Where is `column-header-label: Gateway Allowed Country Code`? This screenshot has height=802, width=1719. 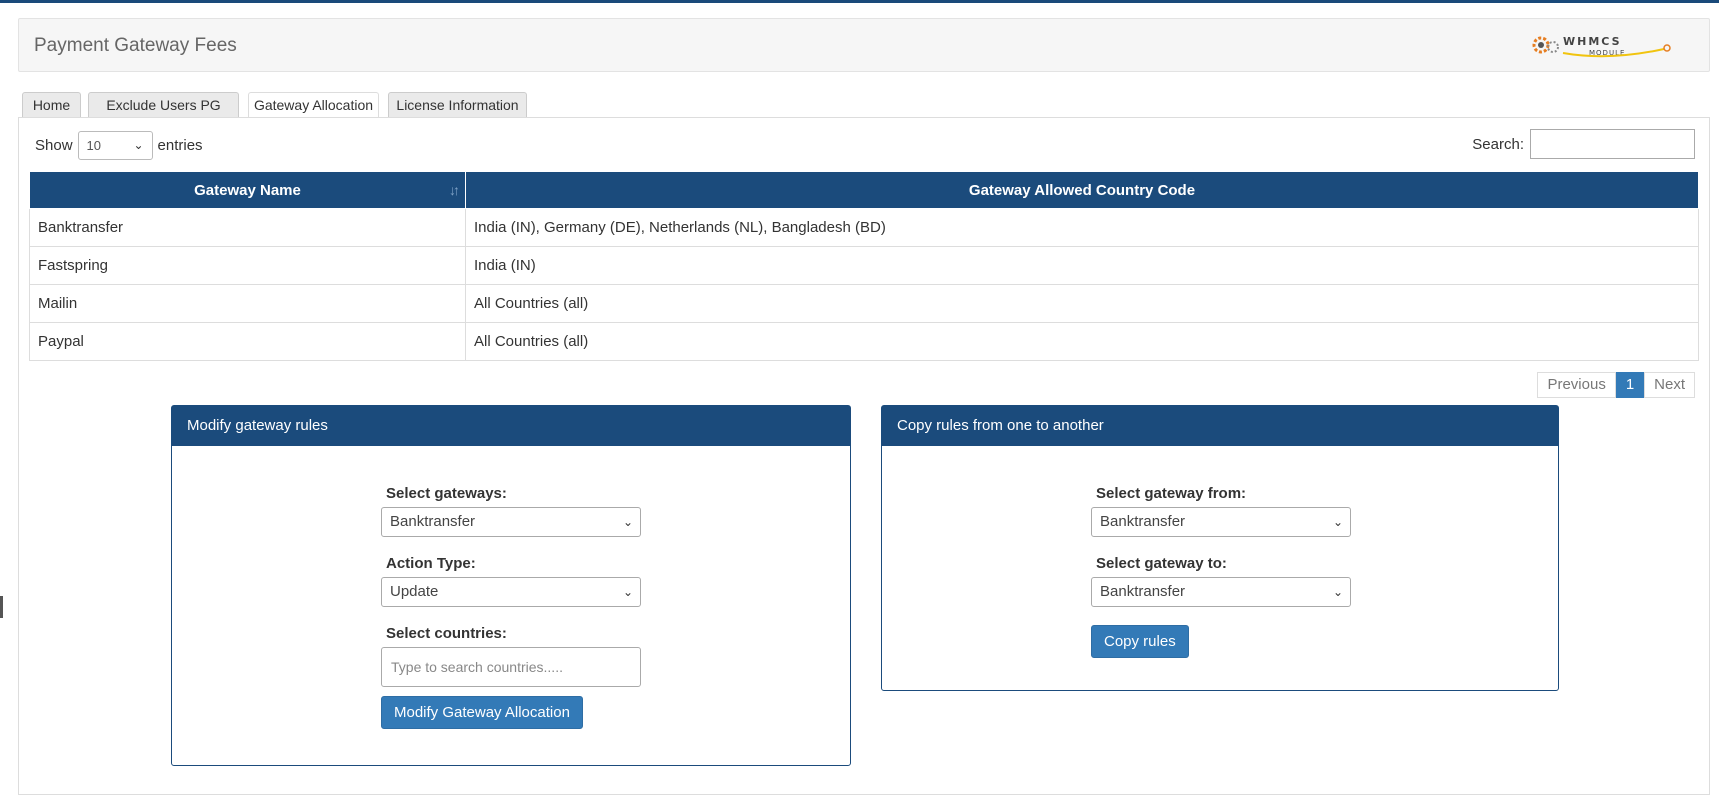 column-header-label: Gateway Allowed Country Code is located at coordinates (1082, 190).